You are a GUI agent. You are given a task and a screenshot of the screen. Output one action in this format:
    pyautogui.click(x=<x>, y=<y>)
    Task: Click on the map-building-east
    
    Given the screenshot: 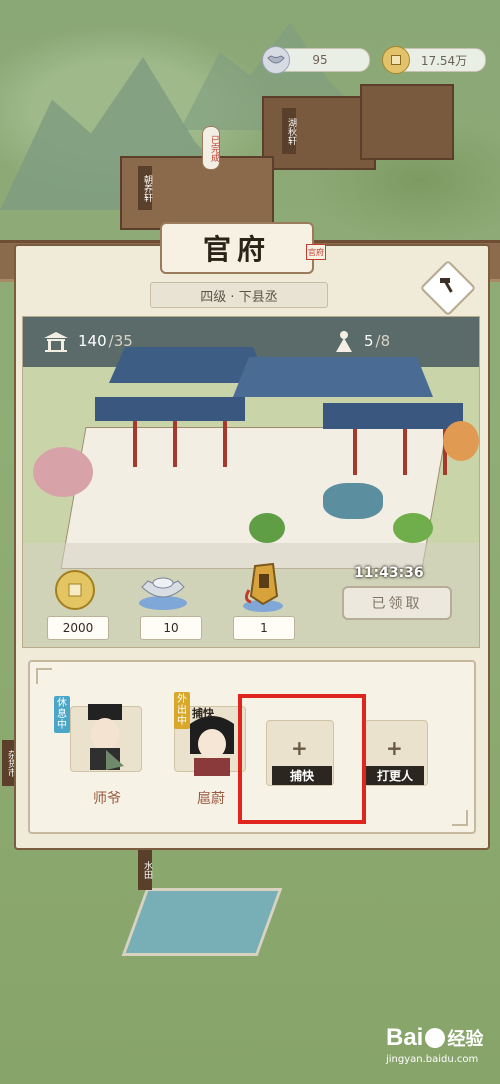 What is the action you would take?
    pyautogui.click(x=407, y=122)
    